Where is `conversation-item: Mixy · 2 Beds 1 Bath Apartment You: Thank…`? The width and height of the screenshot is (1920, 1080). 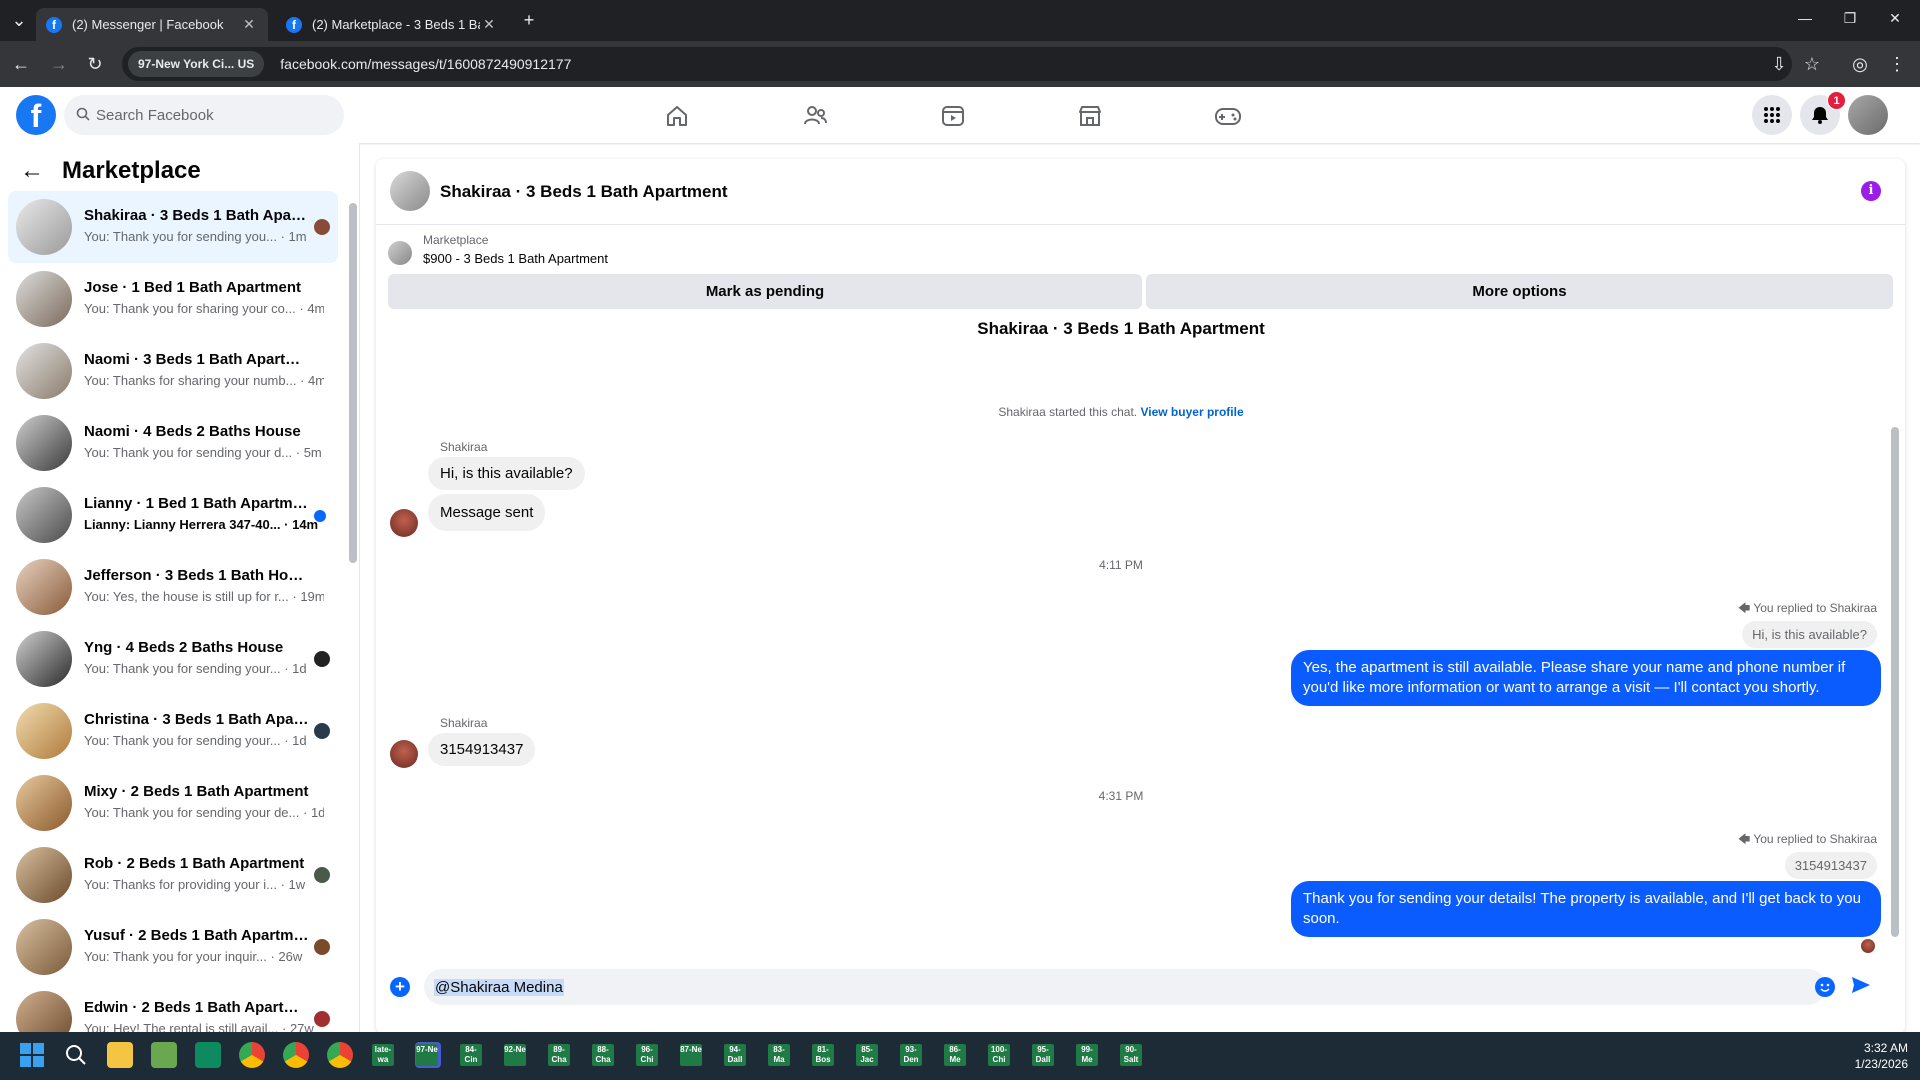 conversation-item: Mixy · 2 Beds 1 Bath Apartment You: Thank… is located at coordinates (173, 803).